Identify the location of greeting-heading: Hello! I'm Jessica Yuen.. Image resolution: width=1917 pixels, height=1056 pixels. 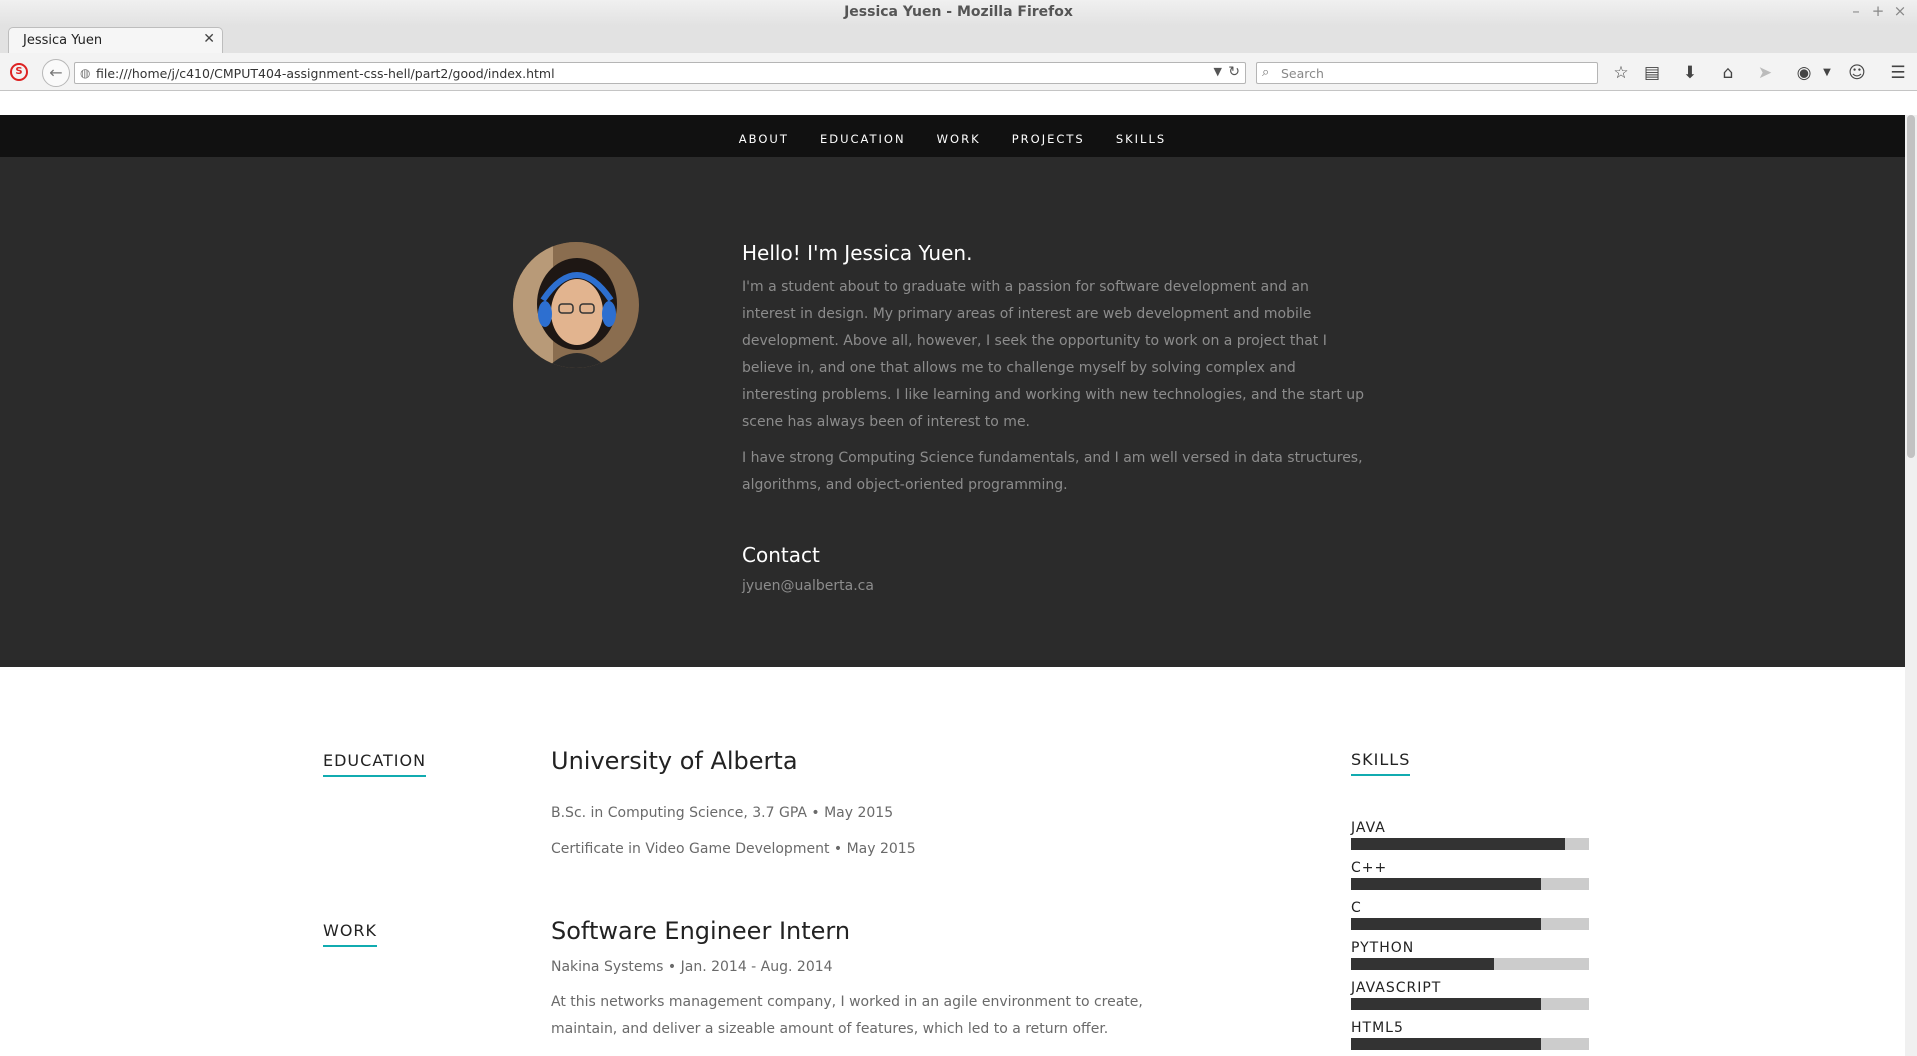
(857, 253).